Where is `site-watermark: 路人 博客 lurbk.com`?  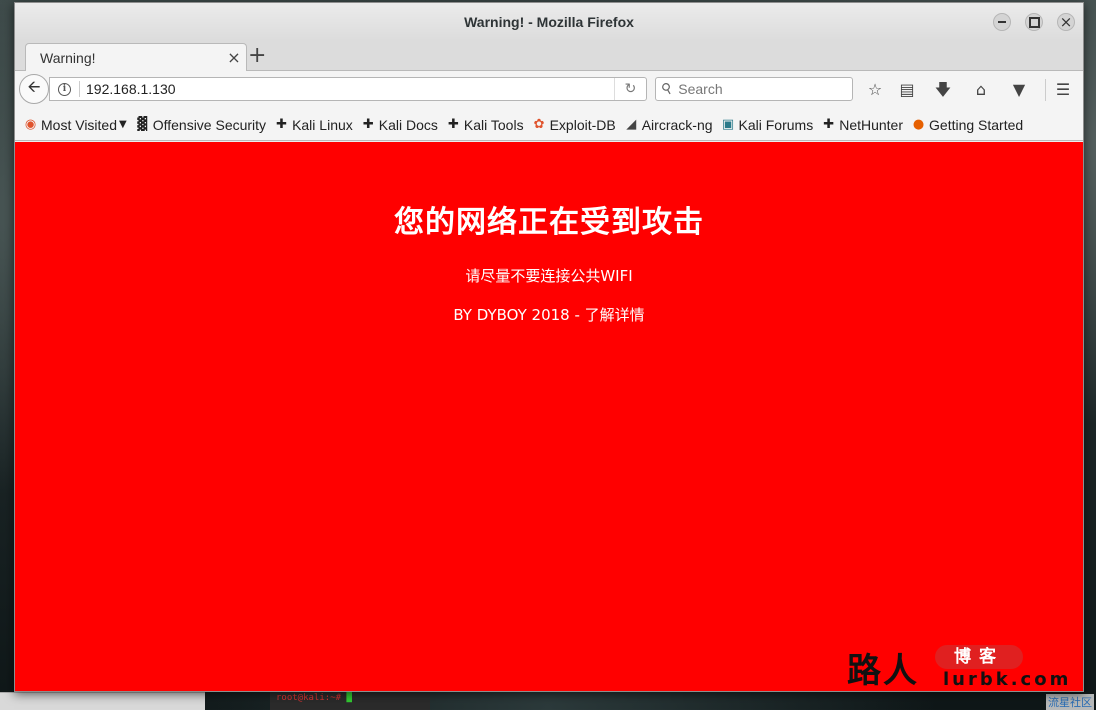 site-watermark: 路人 博客 lurbk.com is located at coordinates (963, 664).